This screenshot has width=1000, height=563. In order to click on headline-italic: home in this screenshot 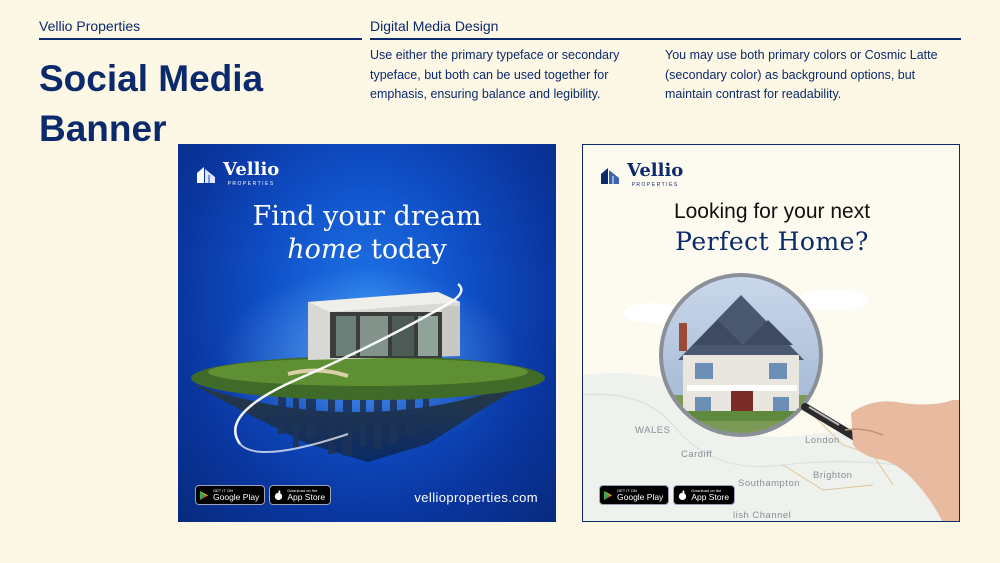, I will do `click(325, 249)`.